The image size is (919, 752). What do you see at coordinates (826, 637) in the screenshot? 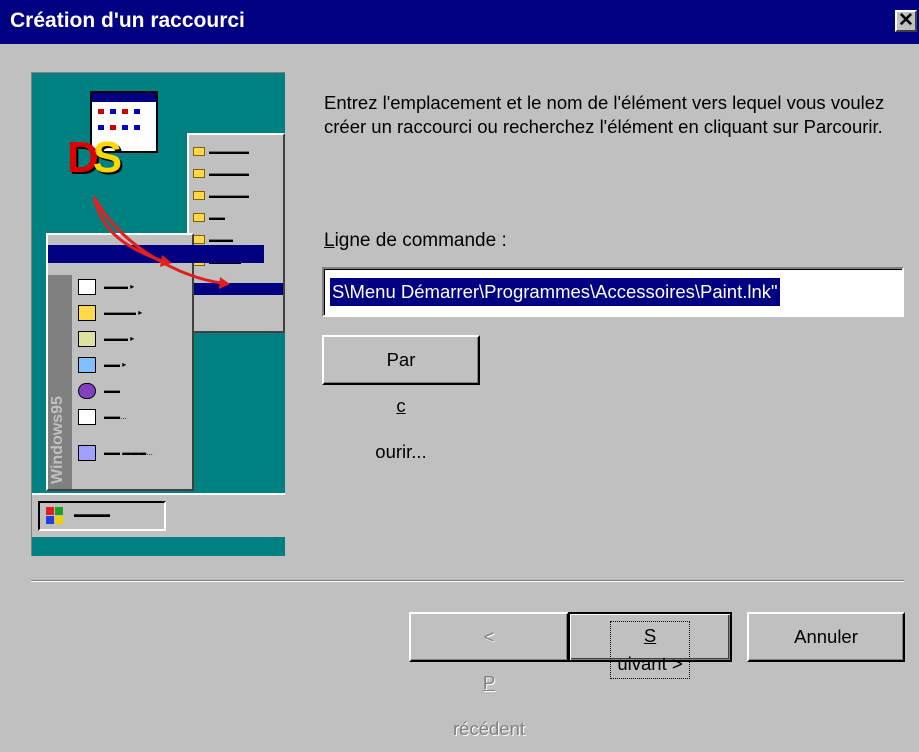
I see `cancel-button: Annuler` at bounding box center [826, 637].